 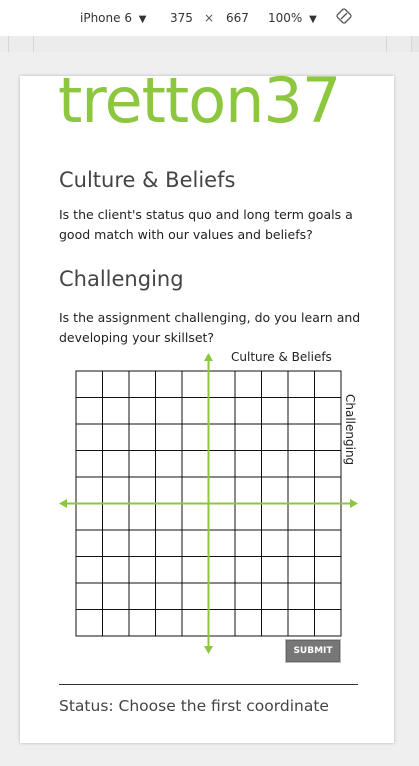 I want to click on height-input: 667, so click(x=237, y=18).